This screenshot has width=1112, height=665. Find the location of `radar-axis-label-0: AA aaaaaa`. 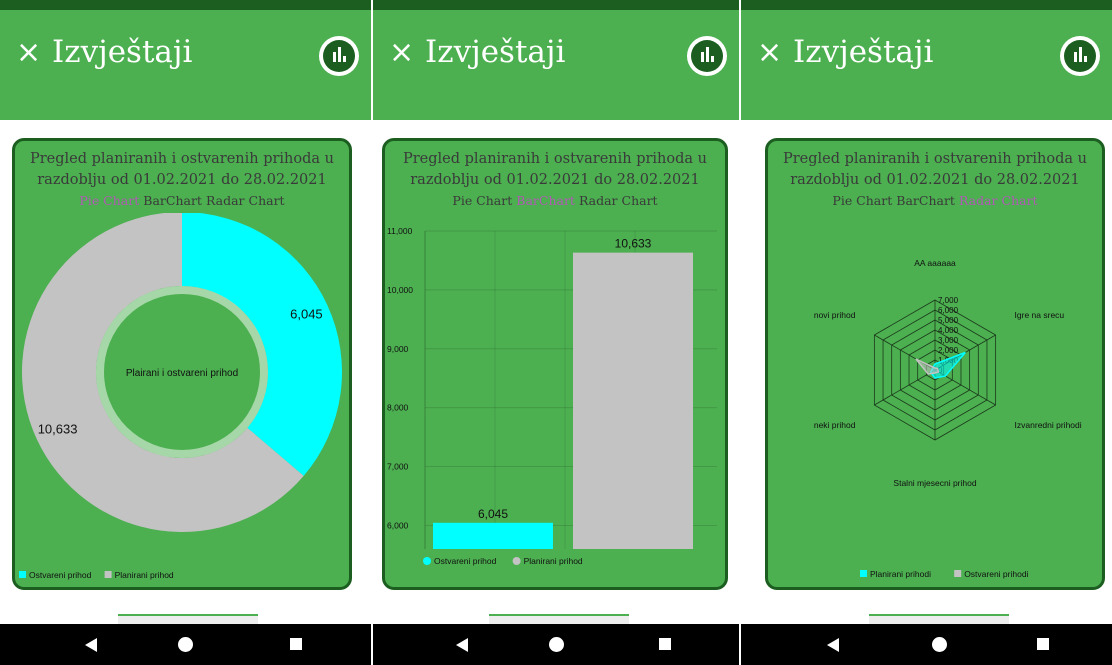

radar-axis-label-0: AA aaaaaa is located at coordinates (935, 263).